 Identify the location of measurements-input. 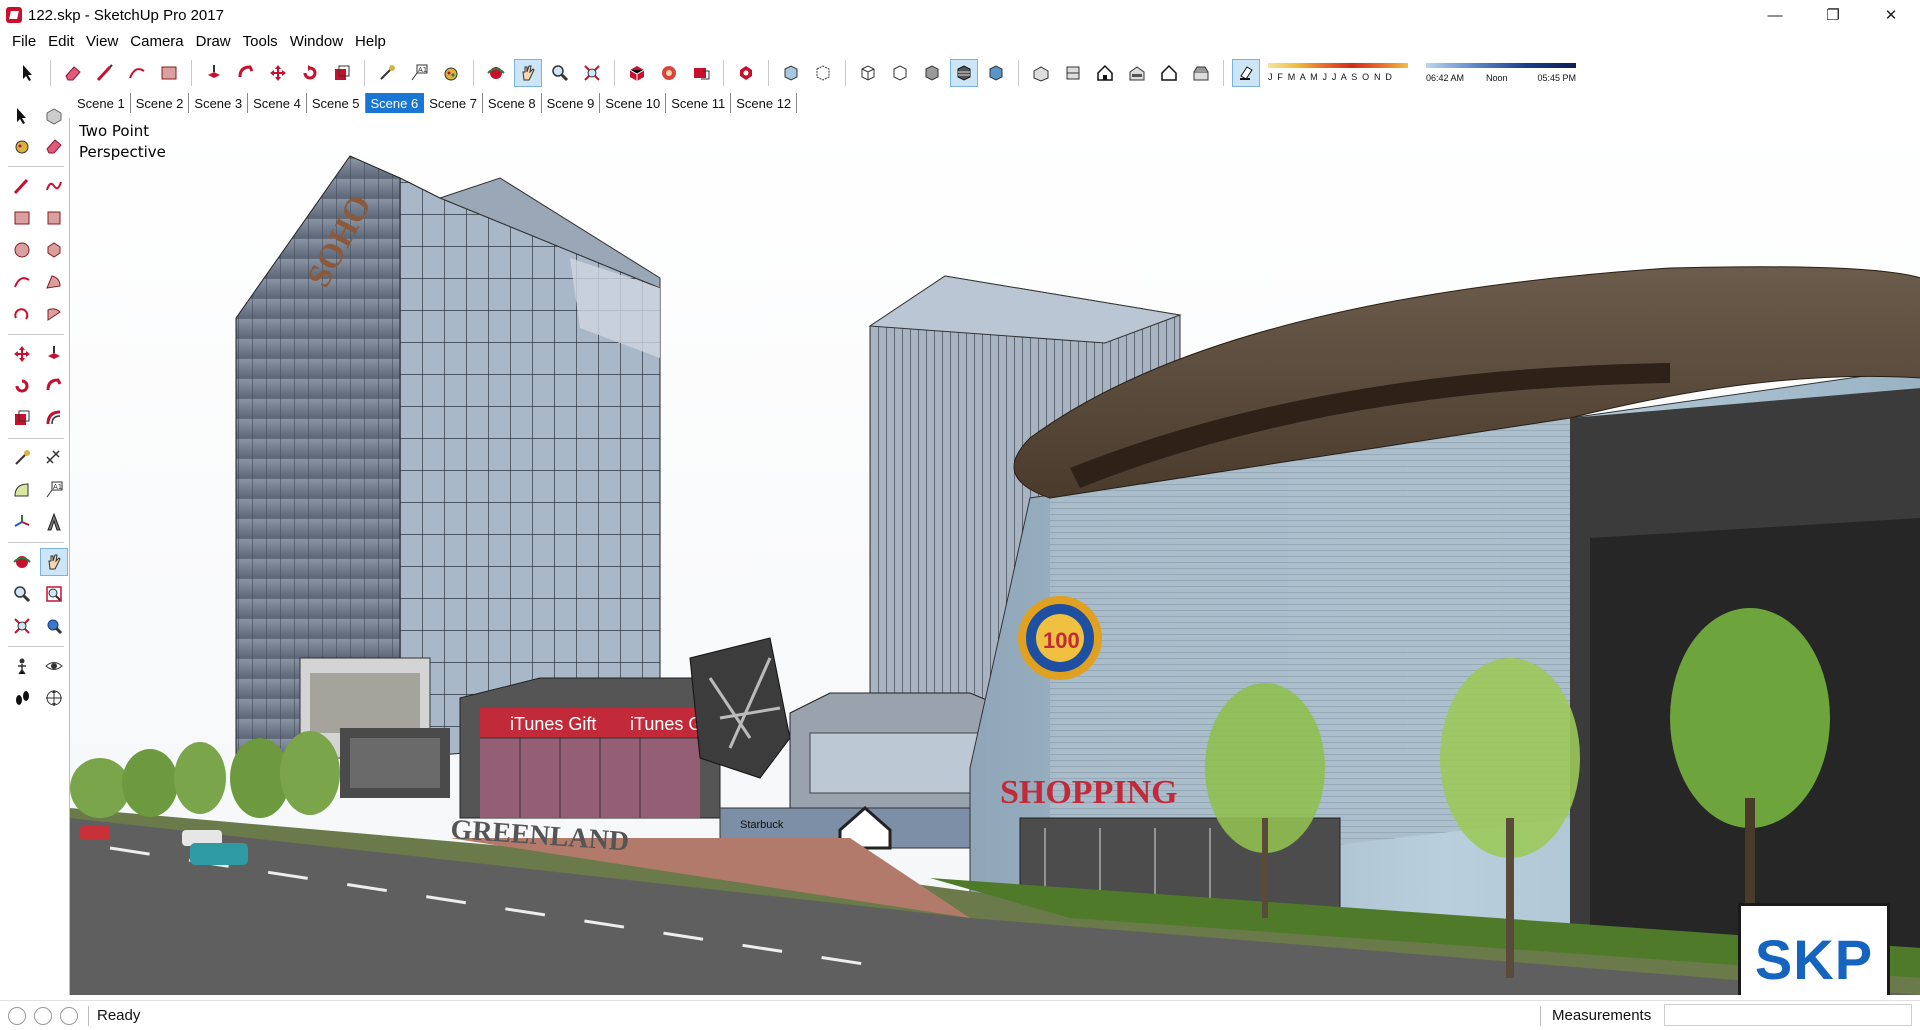
(1788, 1015).